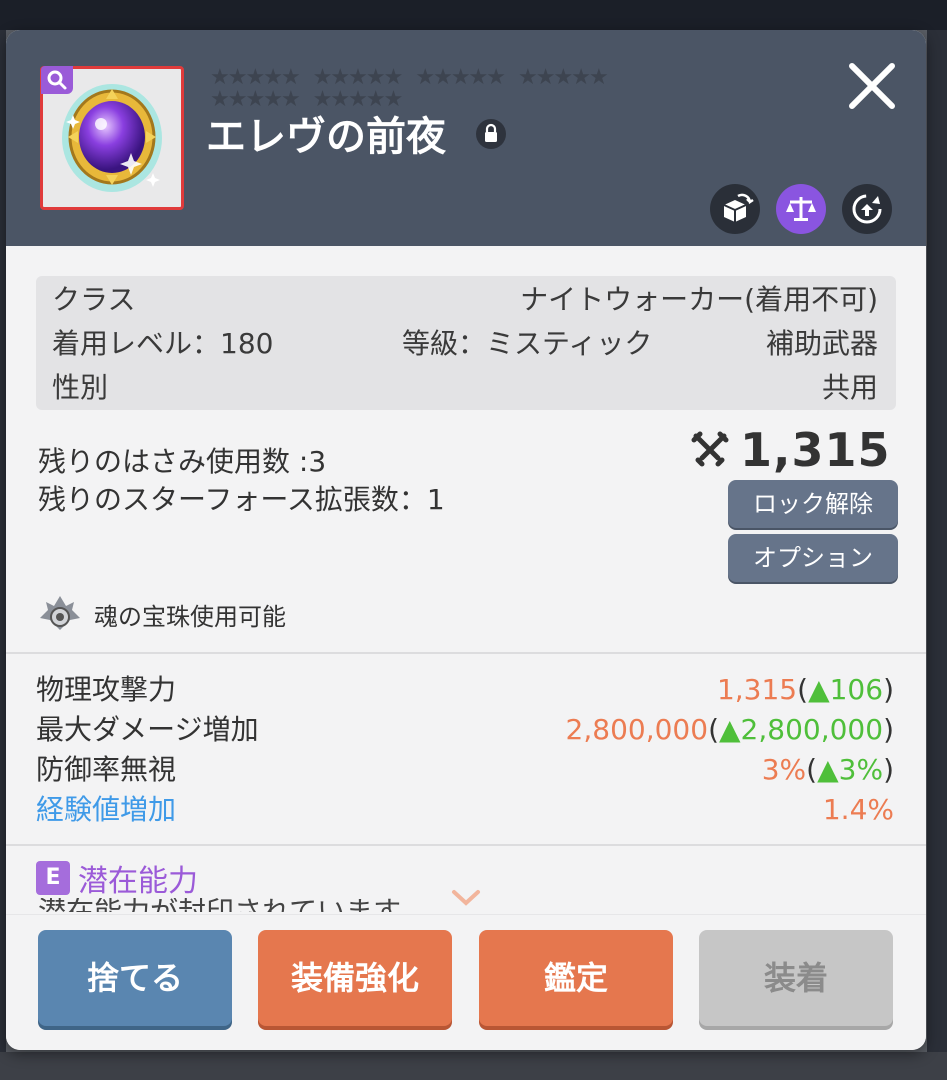  Describe the element at coordinates (821, 343) in the screenshot. I see `type-value: 補助武器` at that location.